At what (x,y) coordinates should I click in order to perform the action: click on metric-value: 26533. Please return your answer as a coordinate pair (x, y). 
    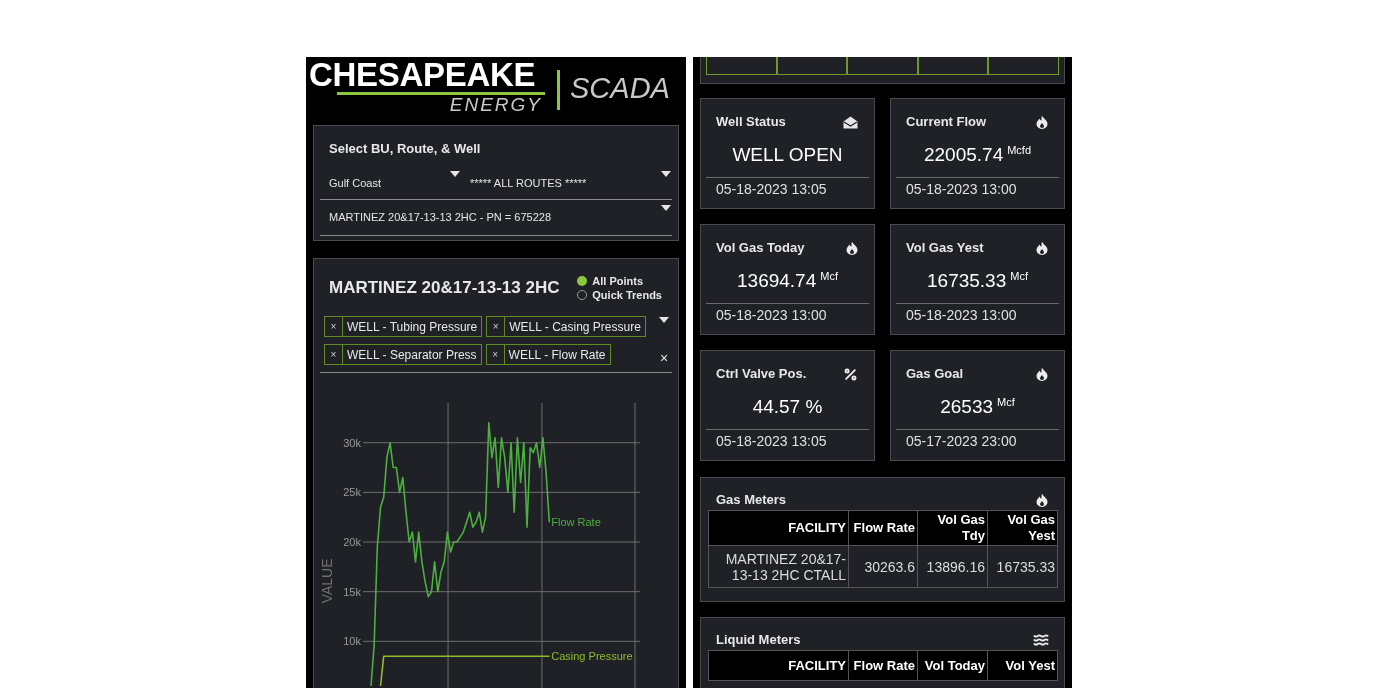
    Looking at the image, I should click on (967, 407).